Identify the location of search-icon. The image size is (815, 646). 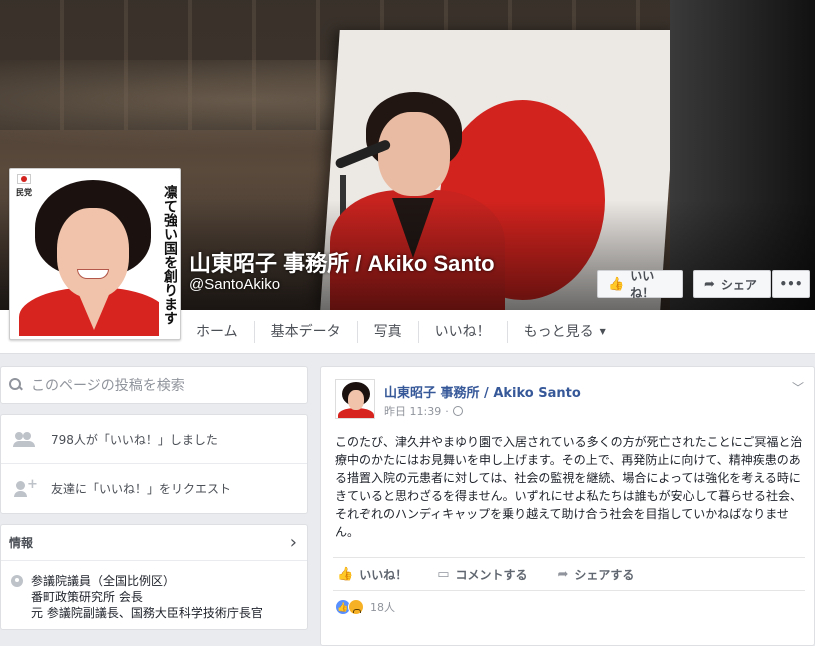
(16, 385).